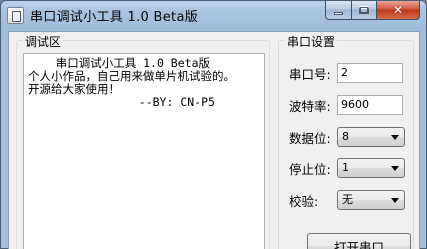 This screenshot has height=249, width=427. What do you see at coordinates (371, 137) in the screenshot?
I see `data-bits-select: 8` at bounding box center [371, 137].